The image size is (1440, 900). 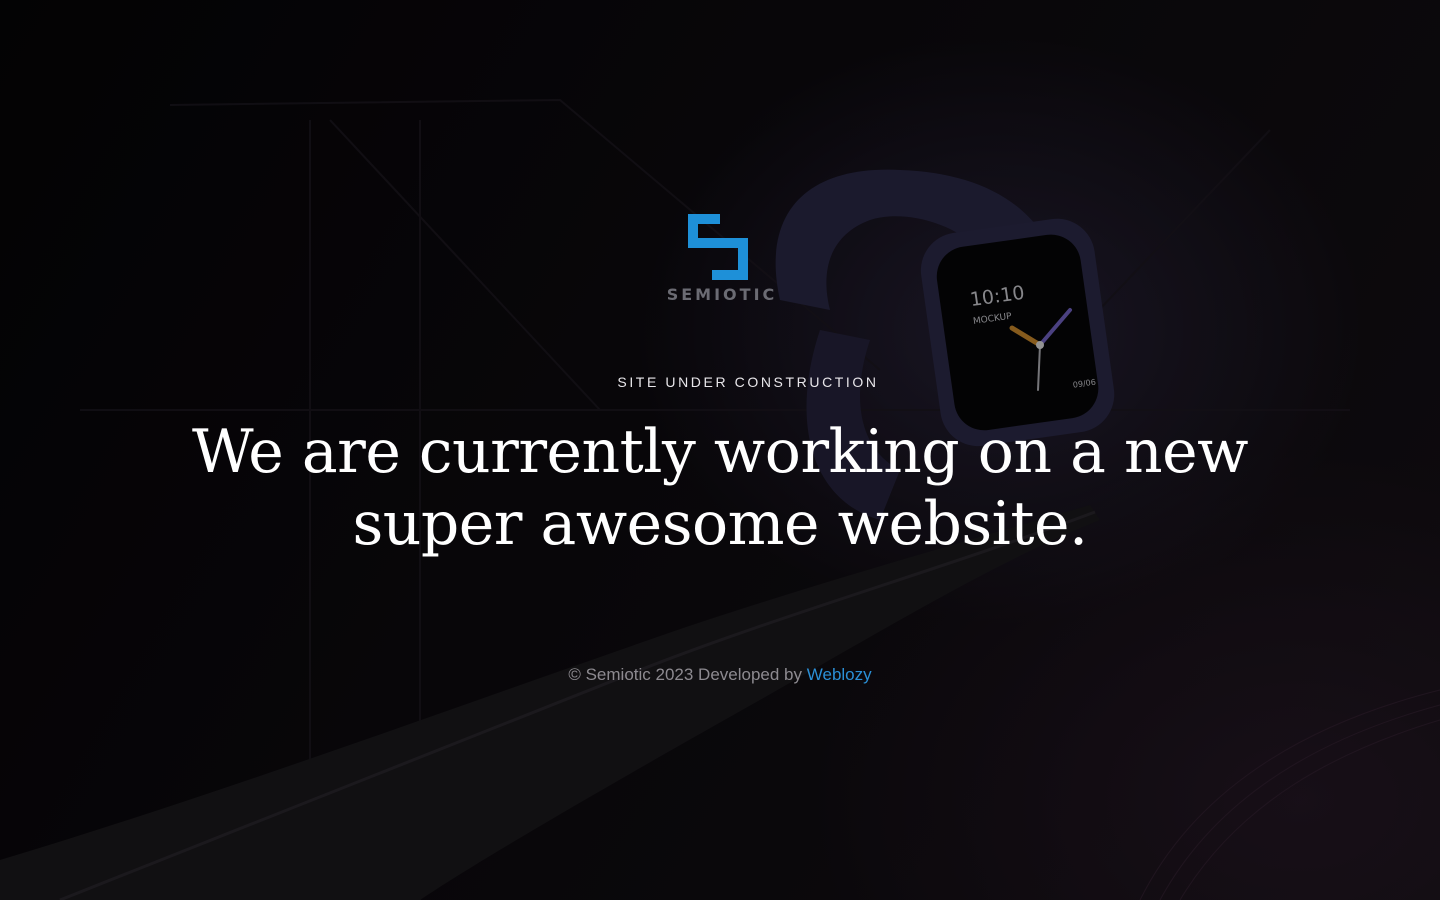 I want to click on status-eyebrow: SITE UNDER CONSTRUCTION, so click(x=748, y=382).